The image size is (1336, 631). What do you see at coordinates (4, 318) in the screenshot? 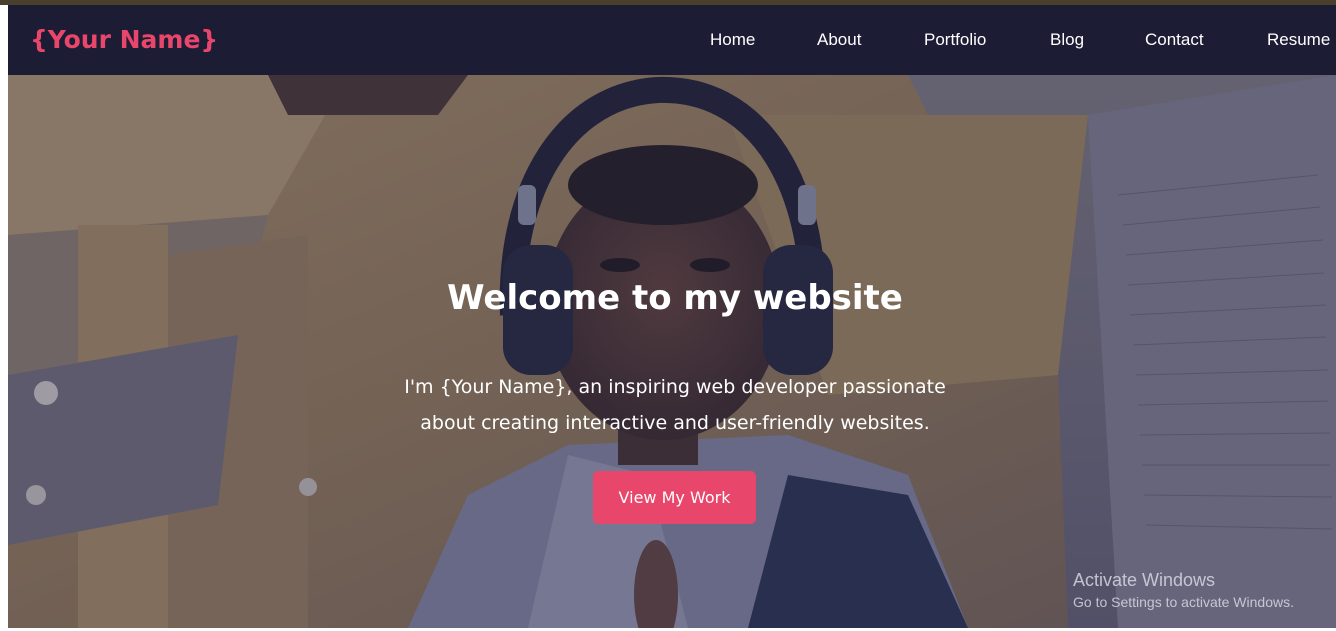
I see `window-left-margin` at bounding box center [4, 318].